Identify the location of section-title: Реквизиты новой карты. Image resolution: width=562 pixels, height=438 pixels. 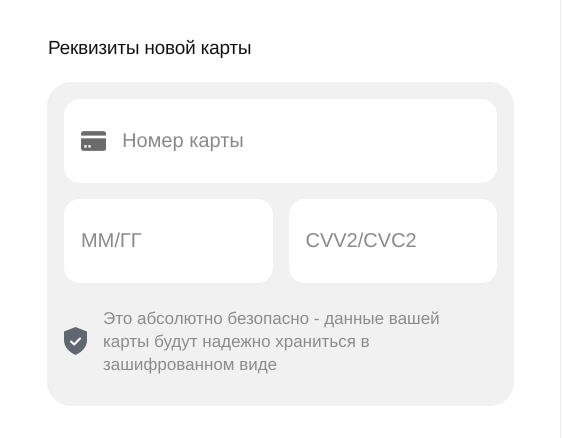
(150, 49).